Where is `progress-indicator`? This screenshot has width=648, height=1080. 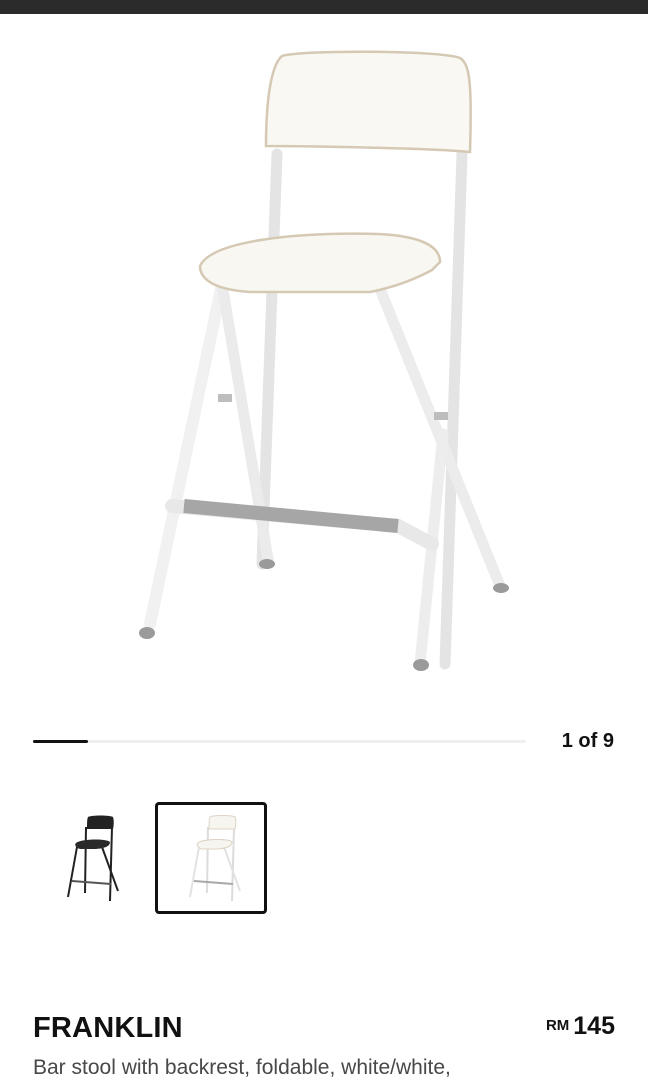 progress-indicator is located at coordinates (60, 741).